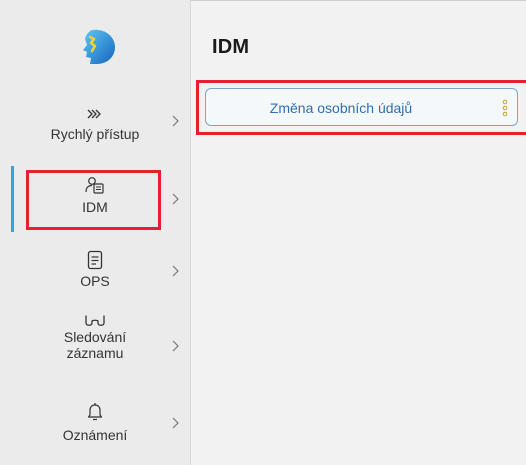 This screenshot has width=526, height=465. What do you see at coordinates (358, 0) in the screenshot?
I see `top-divider` at bounding box center [358, 0].